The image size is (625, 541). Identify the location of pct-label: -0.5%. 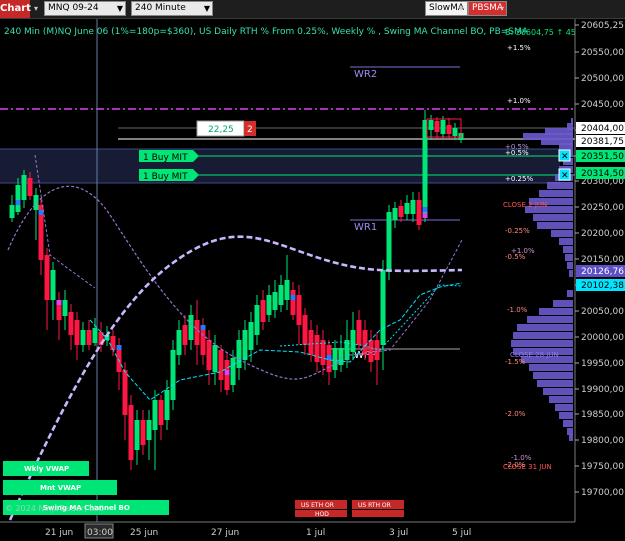
(515, 257).